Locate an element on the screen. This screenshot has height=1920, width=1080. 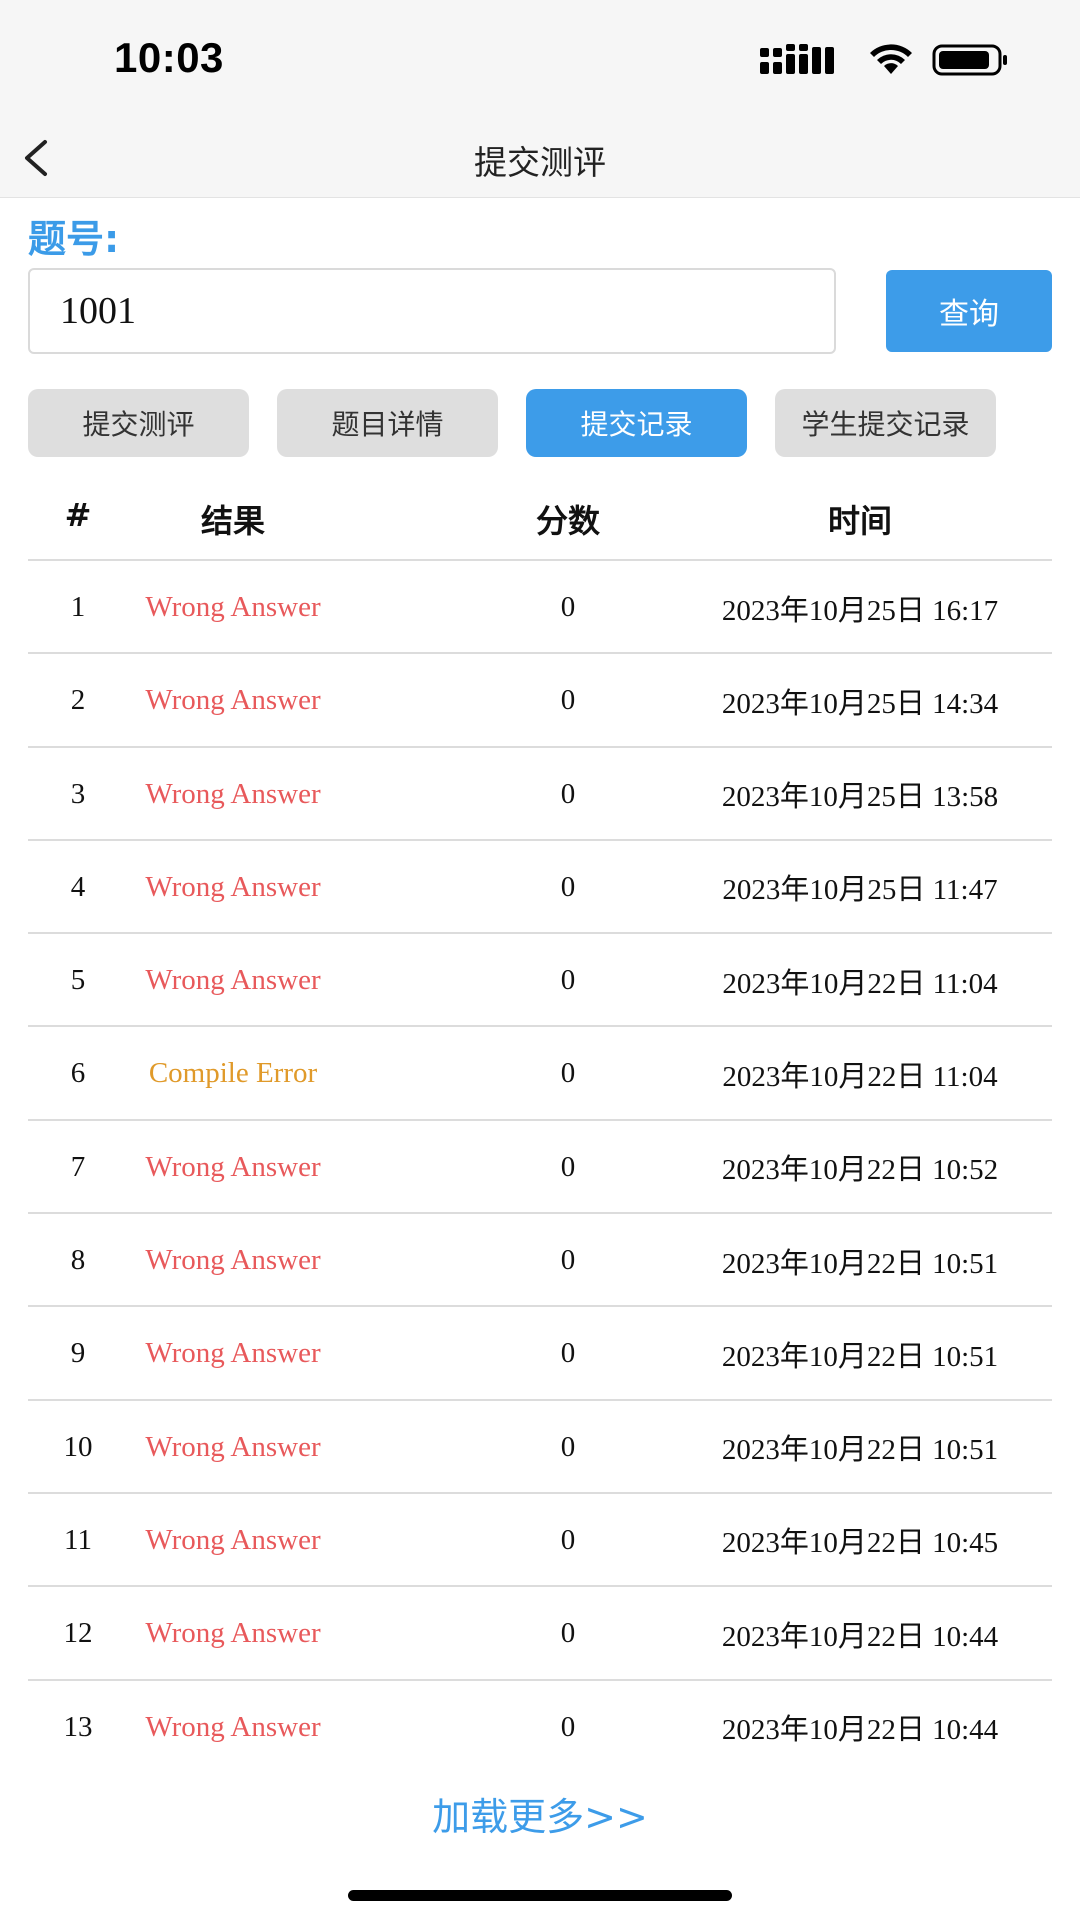
table-row: 4 Wrong Answer 0 2023年10月25日 11:47 is located at coordinates (540, 888).